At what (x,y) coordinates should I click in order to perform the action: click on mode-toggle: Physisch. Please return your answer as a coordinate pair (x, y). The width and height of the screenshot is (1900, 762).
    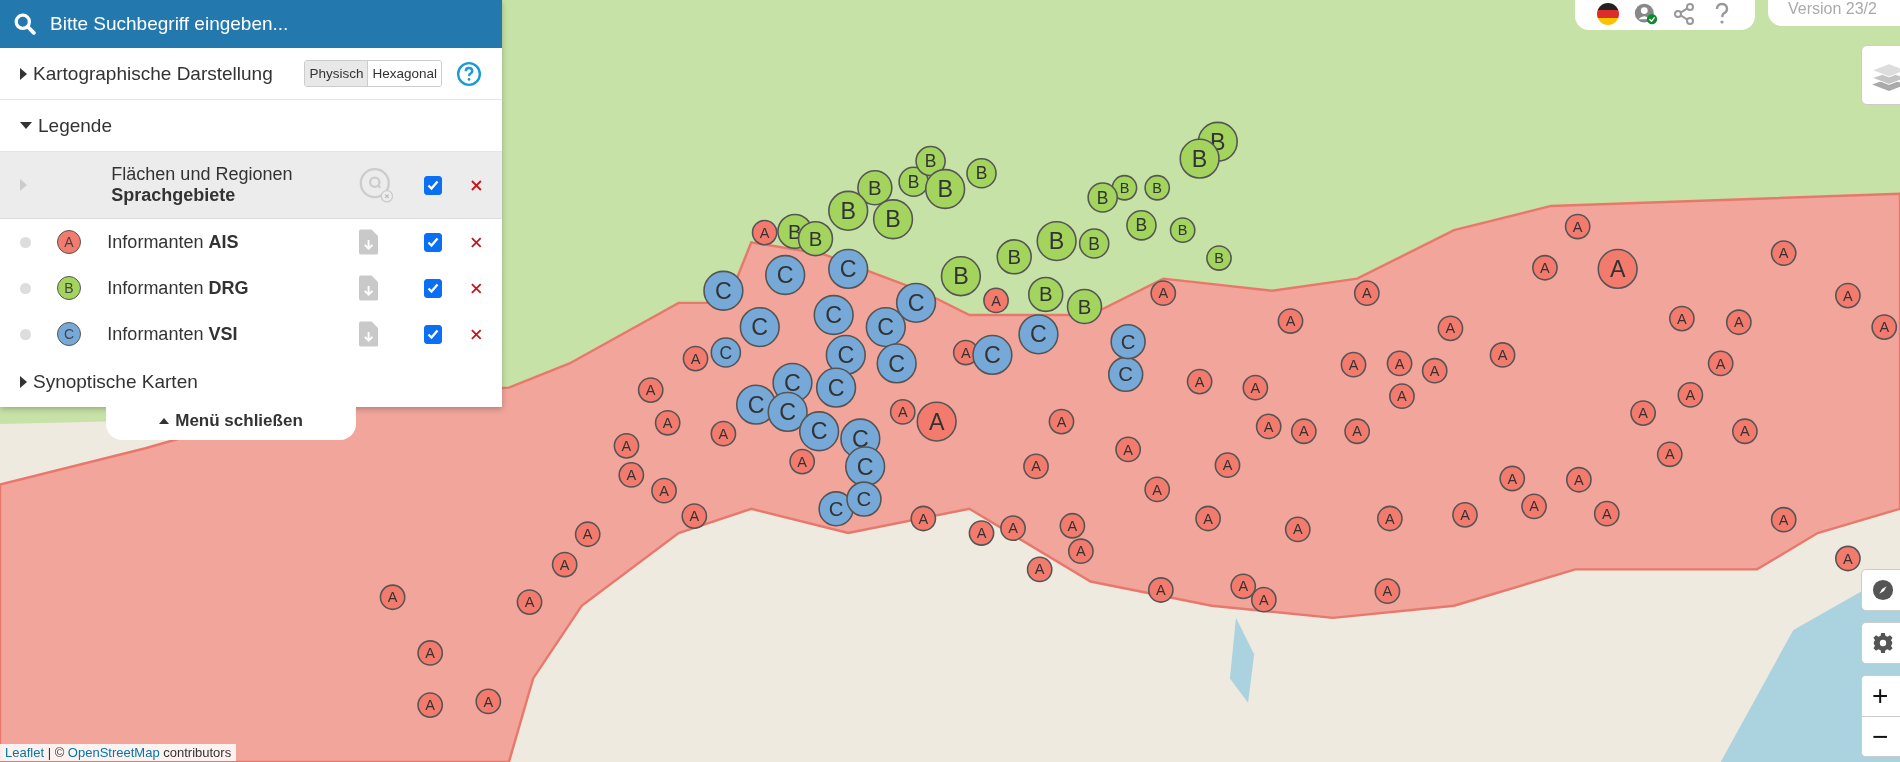
    Looking at the image, I should click on (336, 73).